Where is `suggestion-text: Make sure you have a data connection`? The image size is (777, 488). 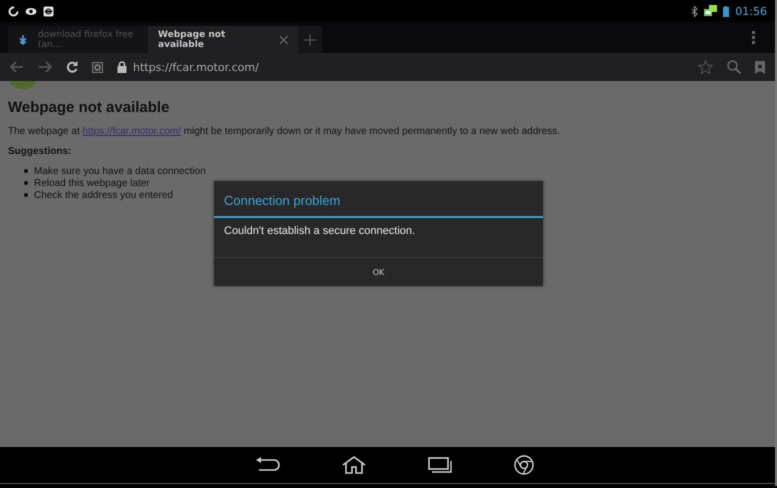
suggestion-text: Make sure you have a data connection is located at coordinates (120, 171).